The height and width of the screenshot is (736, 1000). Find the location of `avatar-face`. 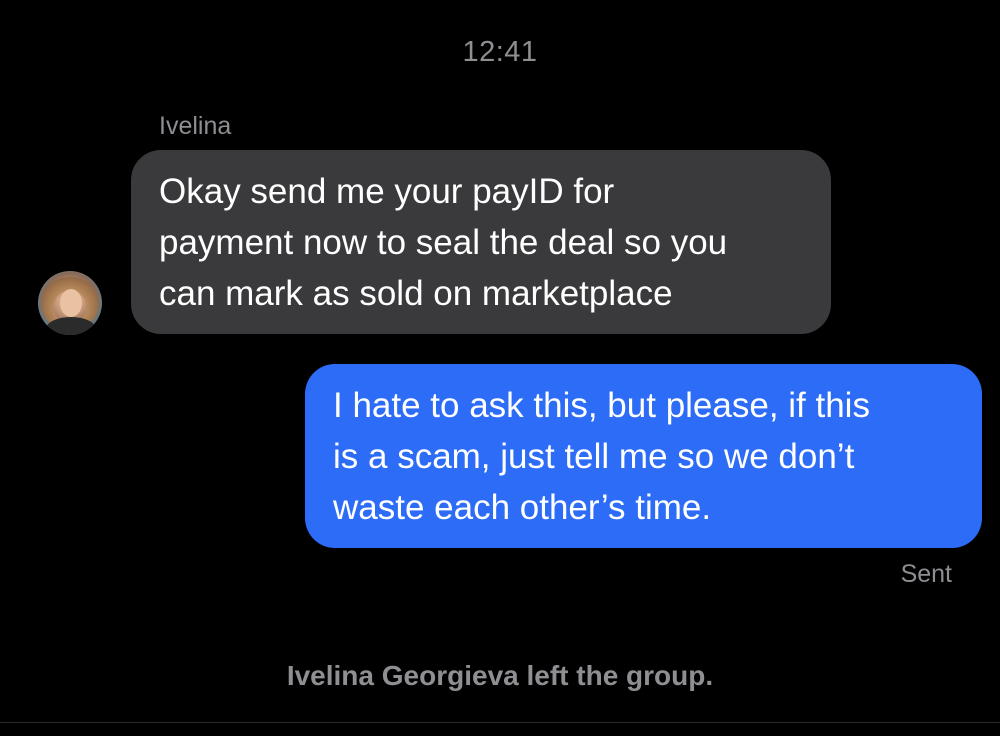

avatar-face is located at coordinates (71, 303).